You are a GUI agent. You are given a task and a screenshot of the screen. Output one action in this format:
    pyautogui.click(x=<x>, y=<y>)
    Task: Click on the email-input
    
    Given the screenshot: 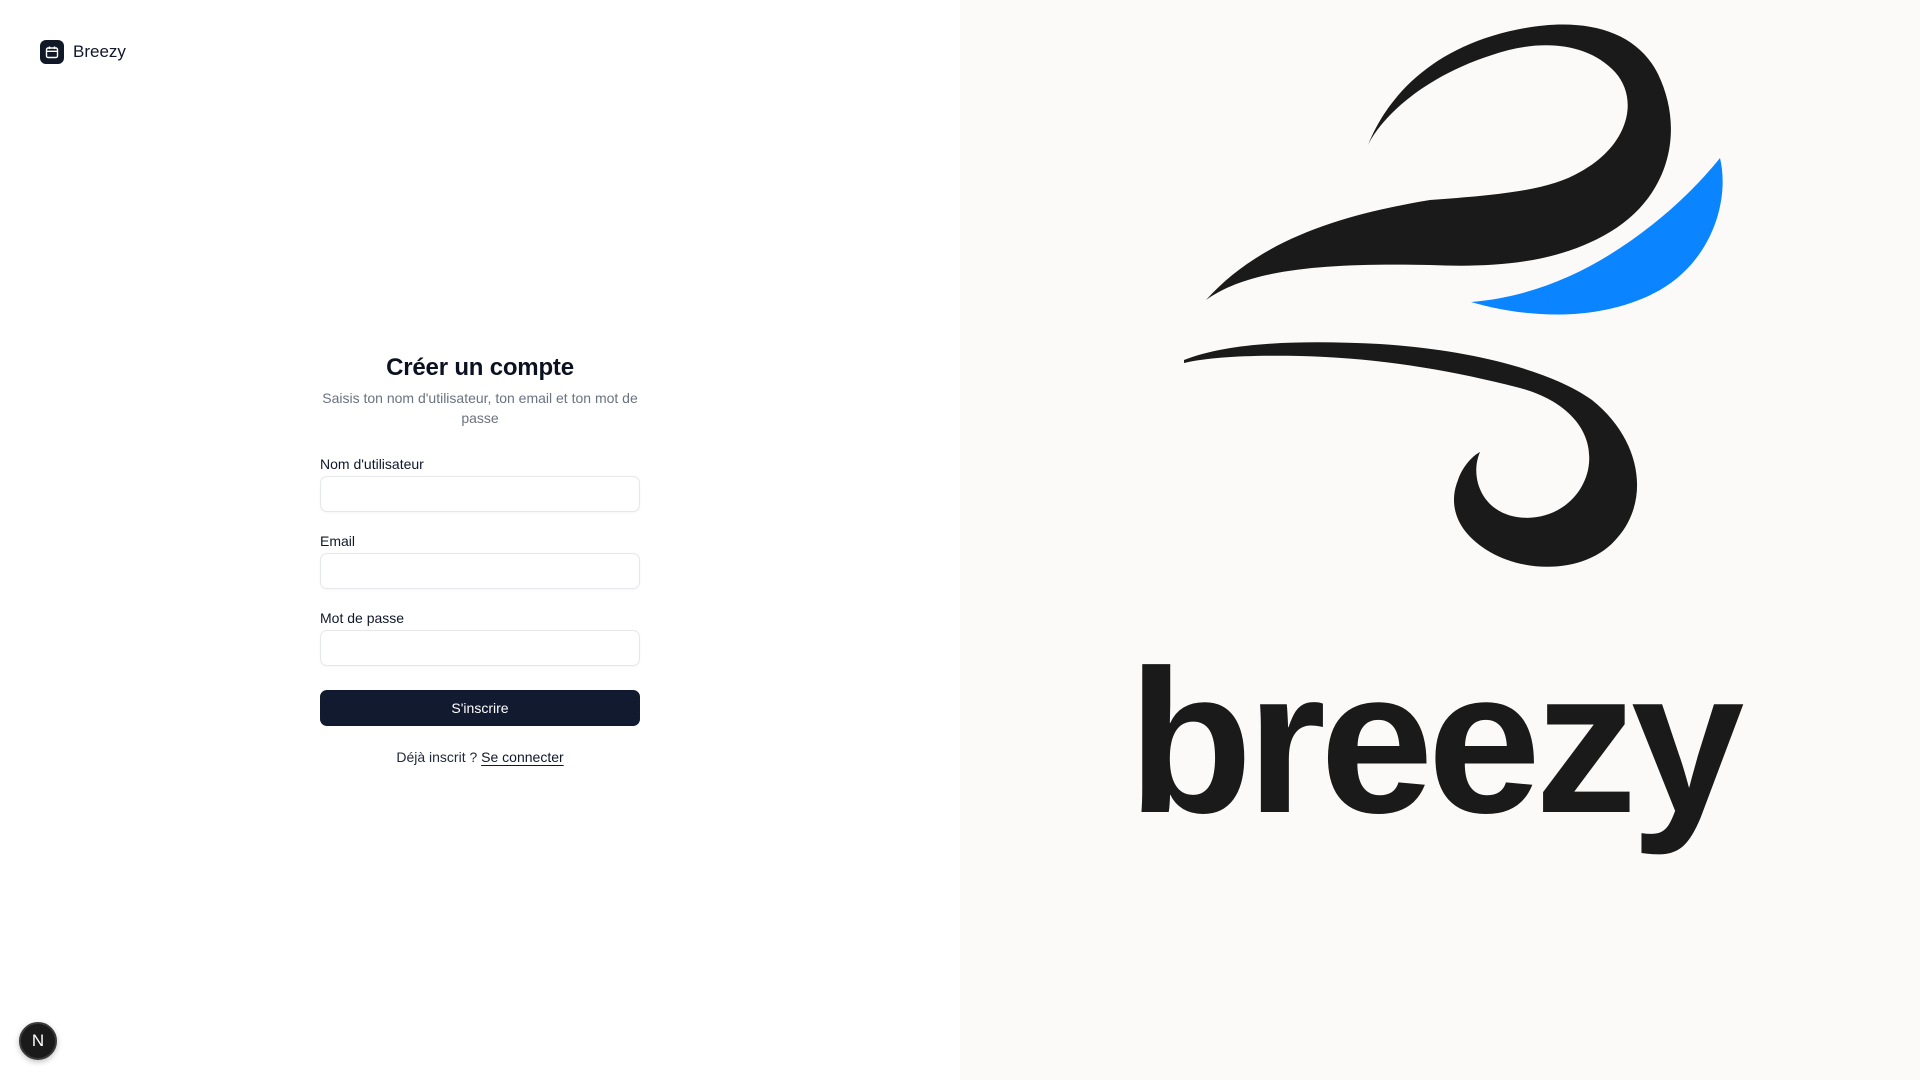 What is the action you would take?
    pyautogui.click(x=480, y=571)
    